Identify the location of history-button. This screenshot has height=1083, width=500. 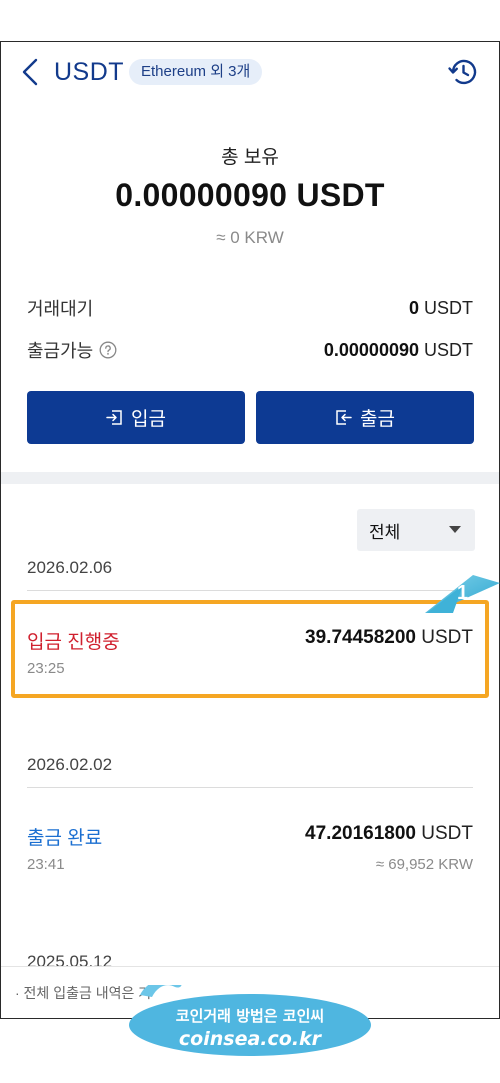
(463, 72).